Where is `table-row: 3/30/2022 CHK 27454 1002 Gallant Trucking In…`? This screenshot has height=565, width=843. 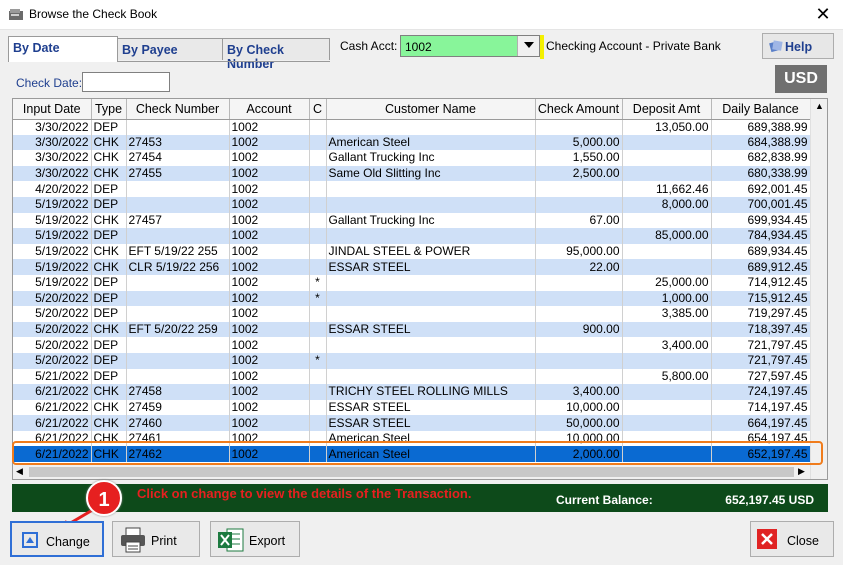
table-row: 3/30/2022 CHK 27454 1002 Gallant Trucking In… is located at coordinates (412, 158).